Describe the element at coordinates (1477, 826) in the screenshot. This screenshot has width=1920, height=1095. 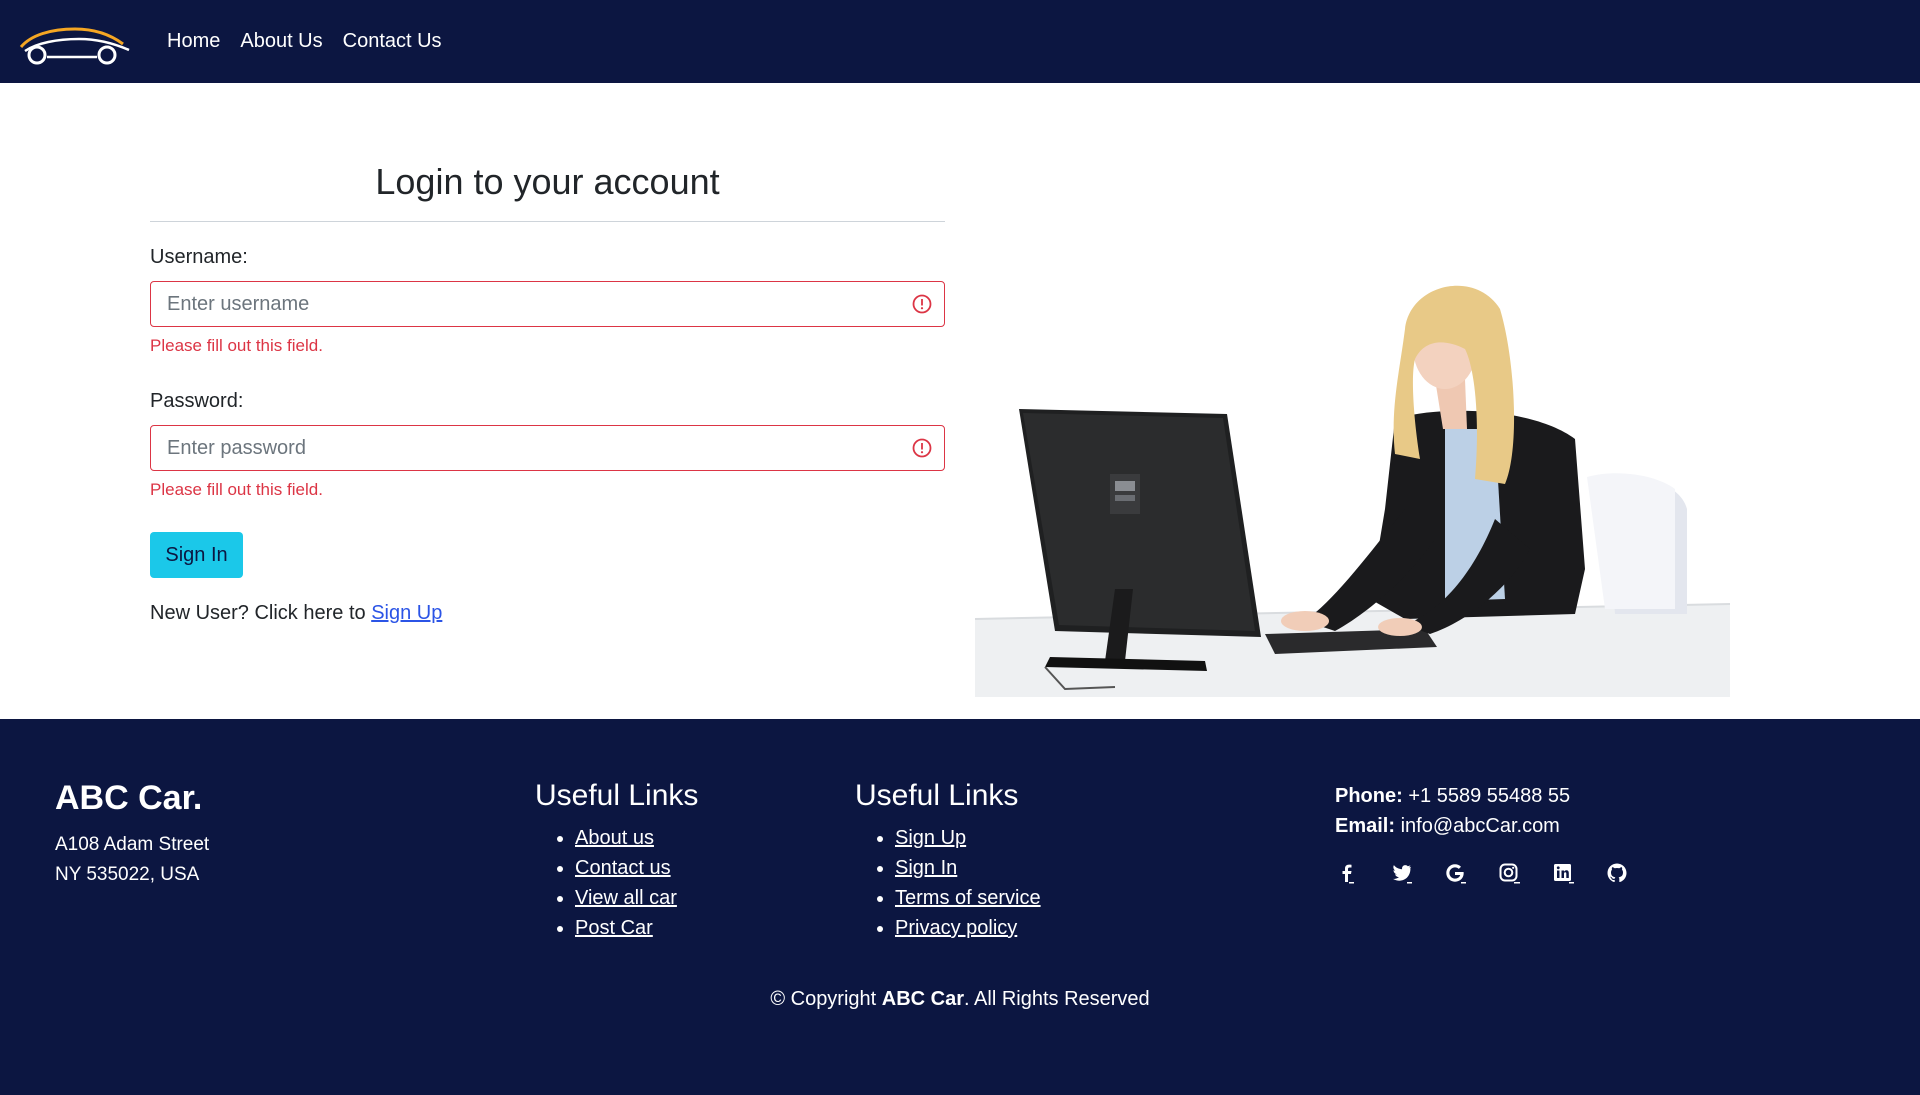
I see `email-value: info@abcCar.com` at that location.